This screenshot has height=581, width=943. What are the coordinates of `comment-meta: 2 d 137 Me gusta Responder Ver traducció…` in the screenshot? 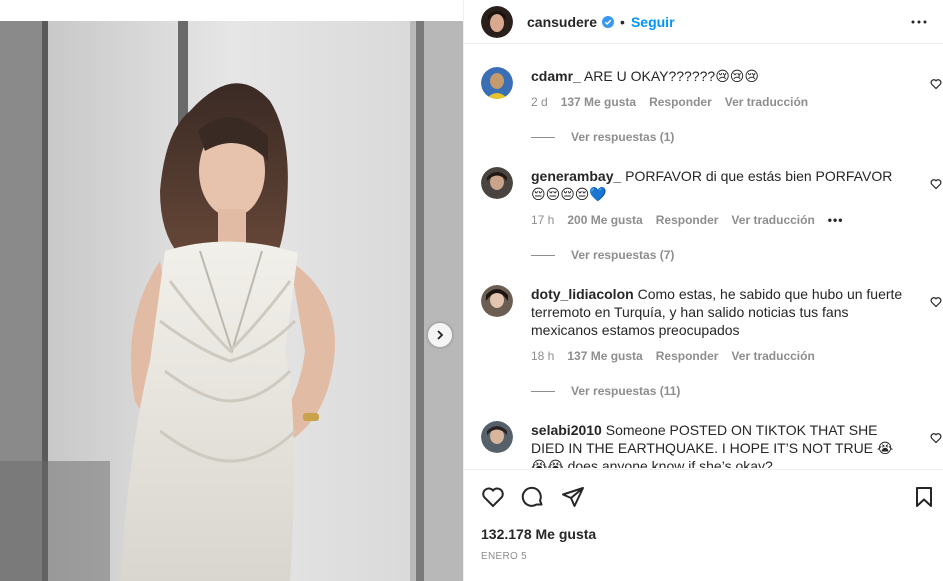 It's located at (676, 102).